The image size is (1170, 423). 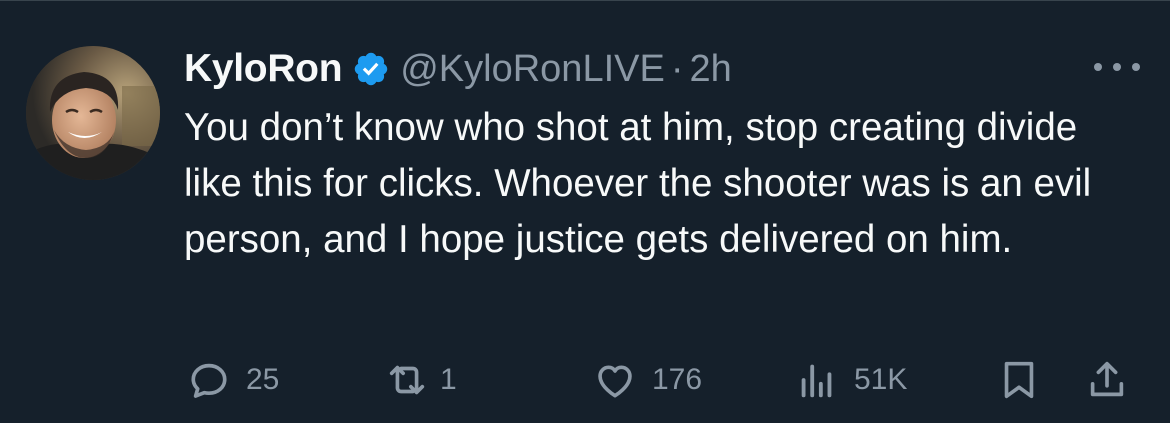 I want to click on avatar-photo, so click(x=93, y=113).